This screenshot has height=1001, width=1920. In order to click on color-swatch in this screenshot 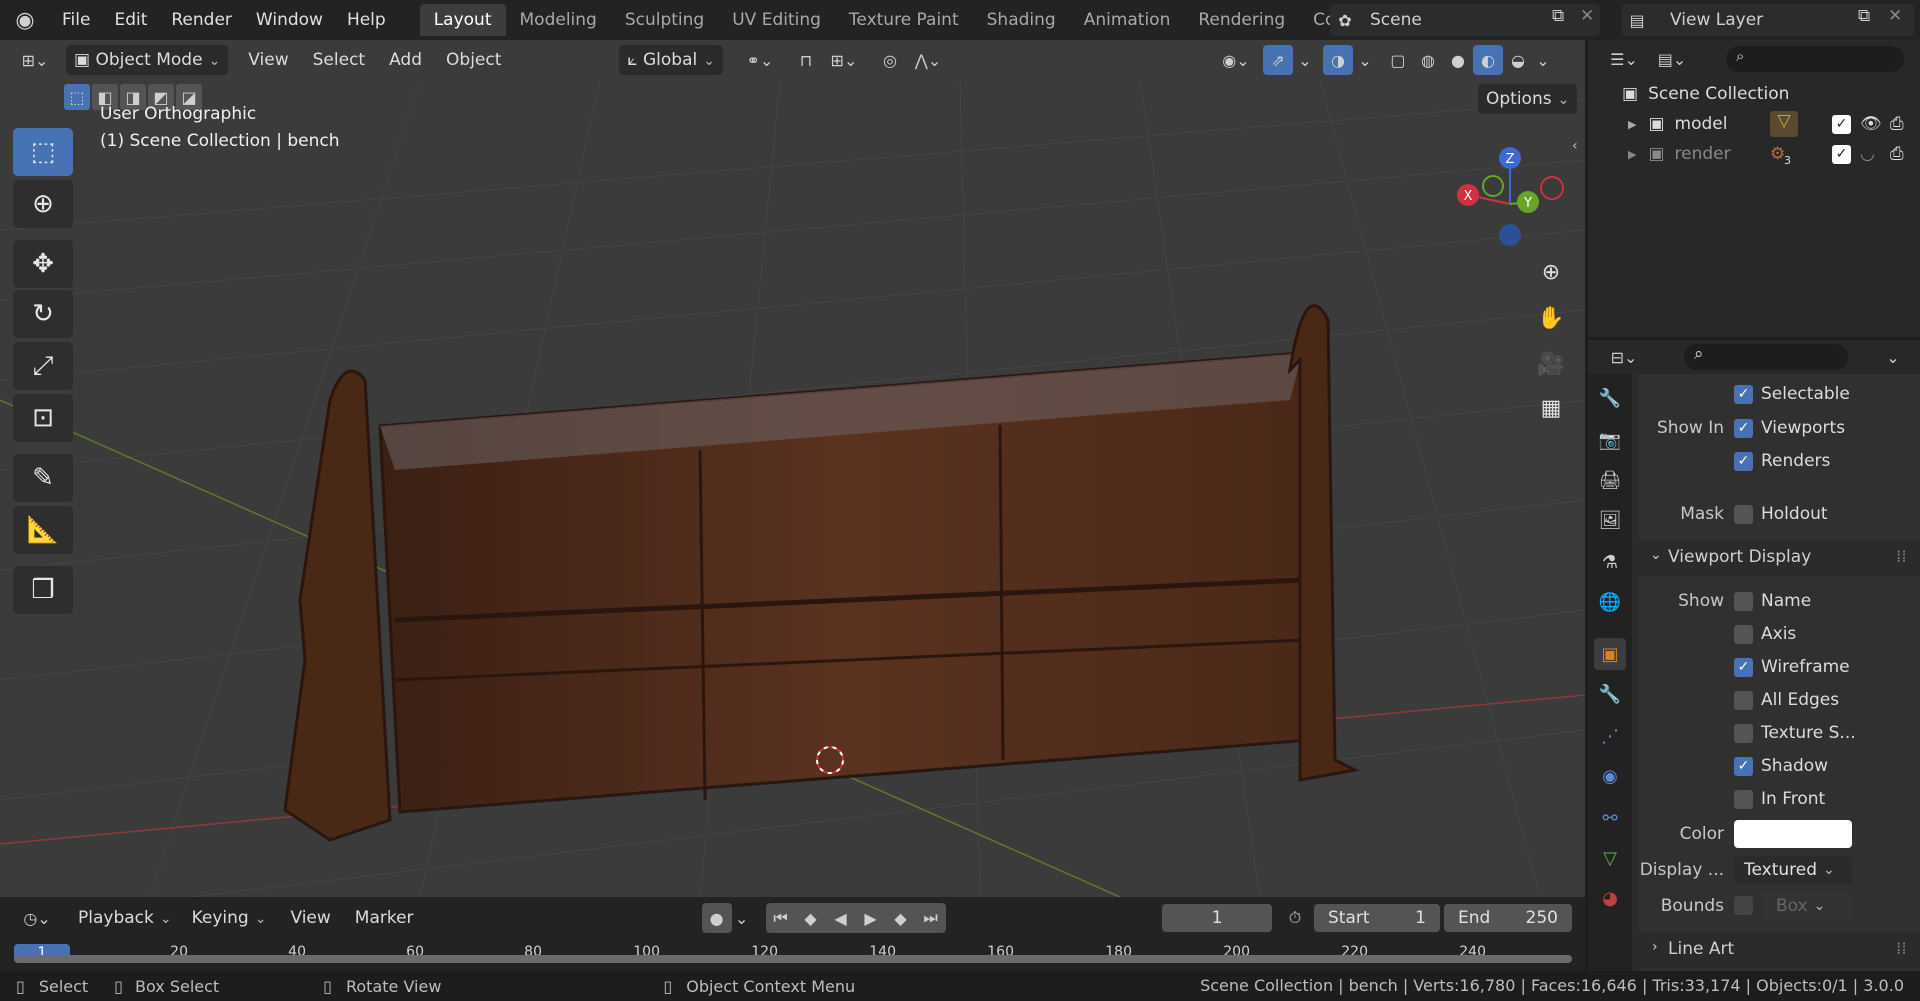, I will do `click(1793, 834)`.